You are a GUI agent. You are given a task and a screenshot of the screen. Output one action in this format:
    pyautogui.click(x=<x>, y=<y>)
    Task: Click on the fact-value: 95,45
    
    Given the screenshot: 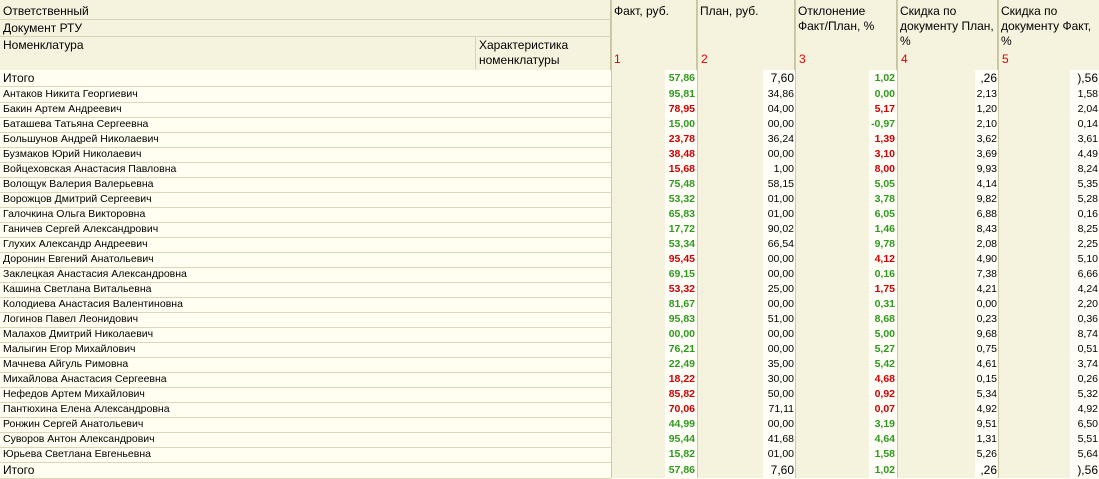 What is the action you would take?
    pyautogui.click(x=681, y=259)
    